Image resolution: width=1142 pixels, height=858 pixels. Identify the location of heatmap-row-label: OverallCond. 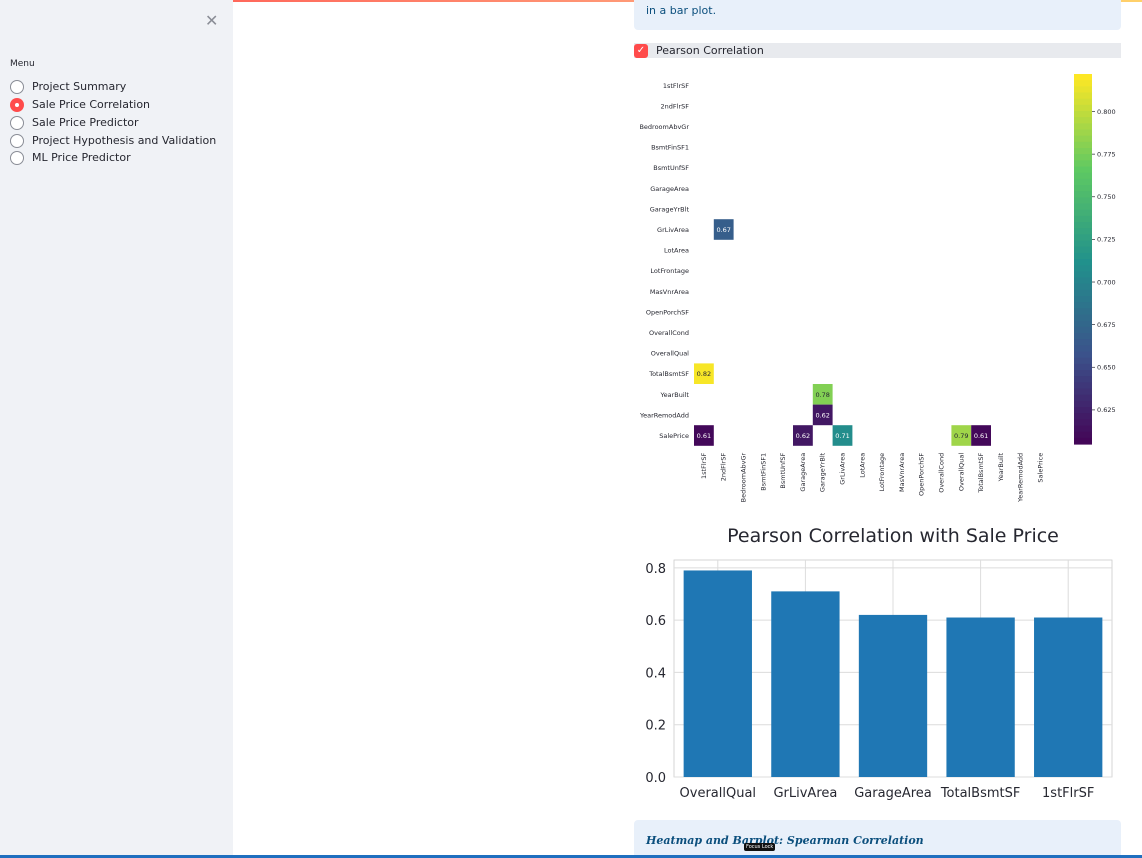
(669, 333).